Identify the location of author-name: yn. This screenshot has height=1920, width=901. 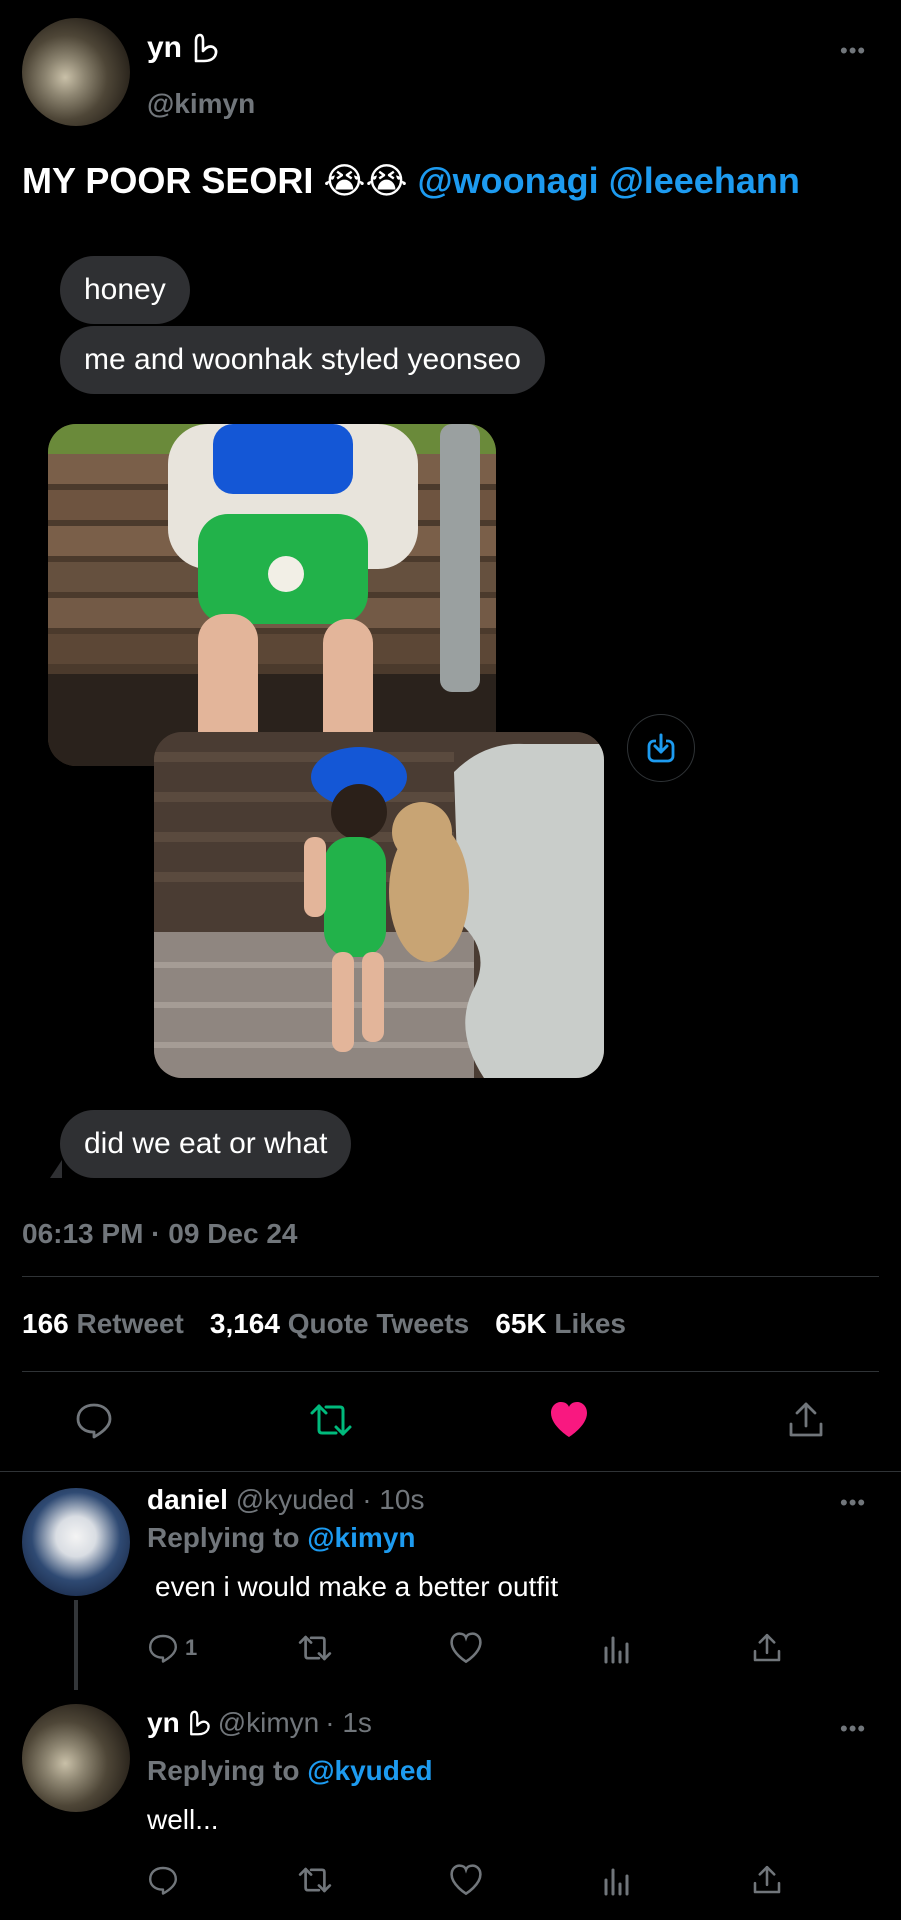
(164, 48).